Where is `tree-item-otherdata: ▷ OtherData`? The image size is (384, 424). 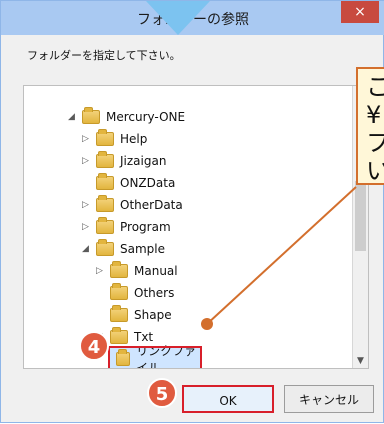
tree-item-otherdata: ▷ OtherData is located at coordinates (132, 205).